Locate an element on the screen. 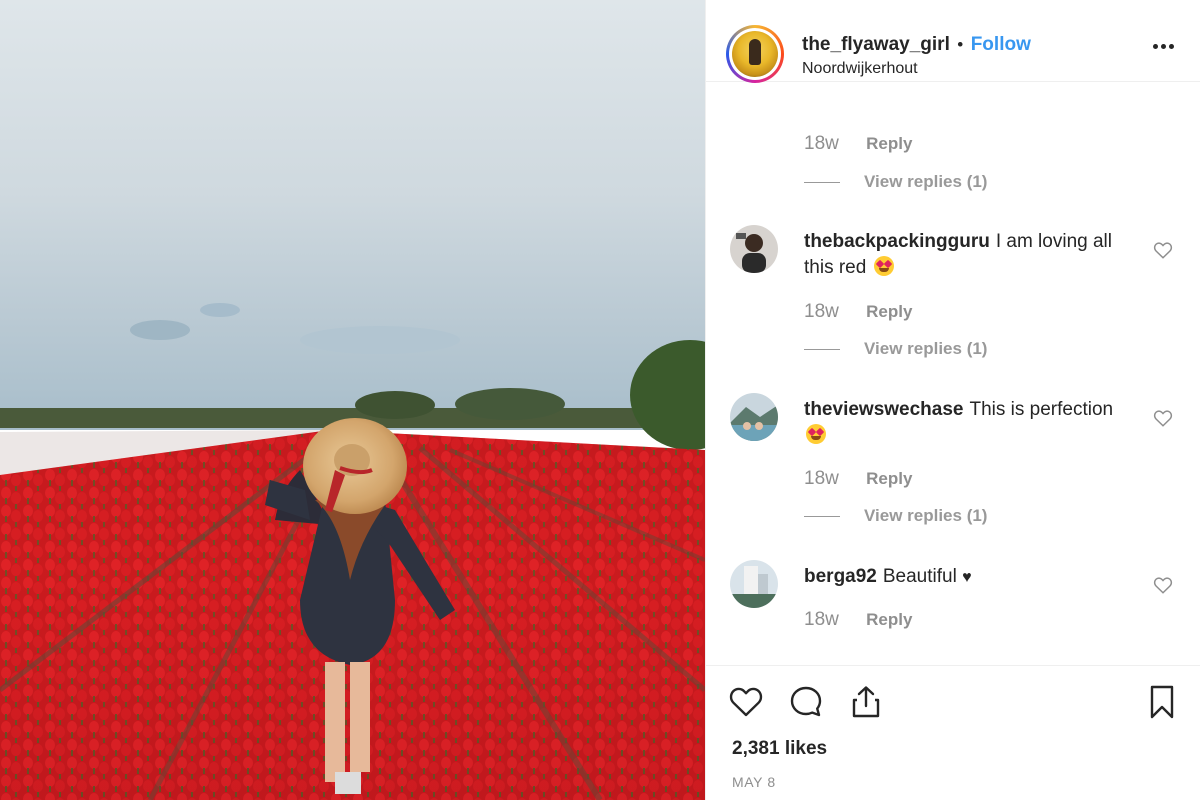  comment-body: This is perfection is located at coordinates (1041, 409).